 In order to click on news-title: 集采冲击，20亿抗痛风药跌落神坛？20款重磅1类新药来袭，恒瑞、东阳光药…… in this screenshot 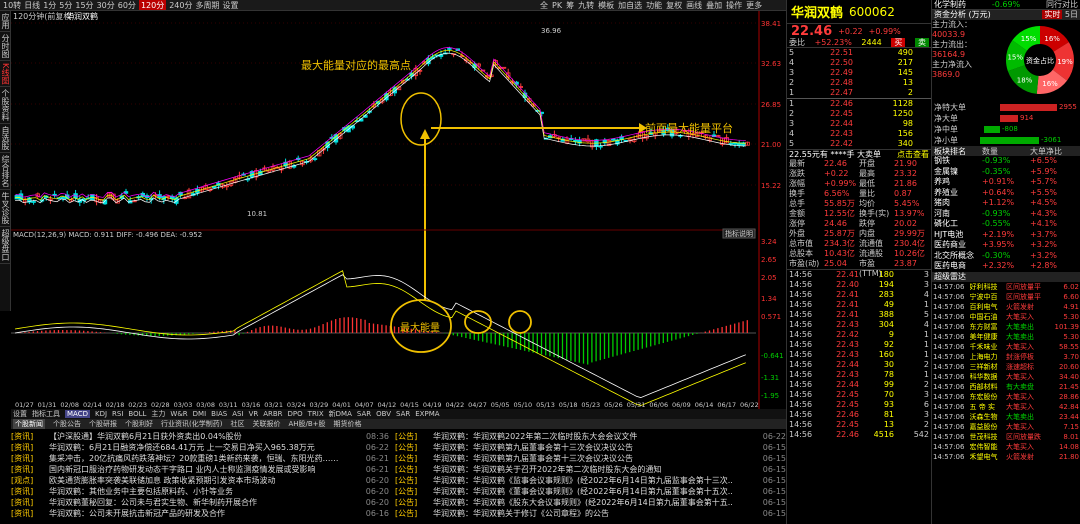, I will do `click(206, 458)`.